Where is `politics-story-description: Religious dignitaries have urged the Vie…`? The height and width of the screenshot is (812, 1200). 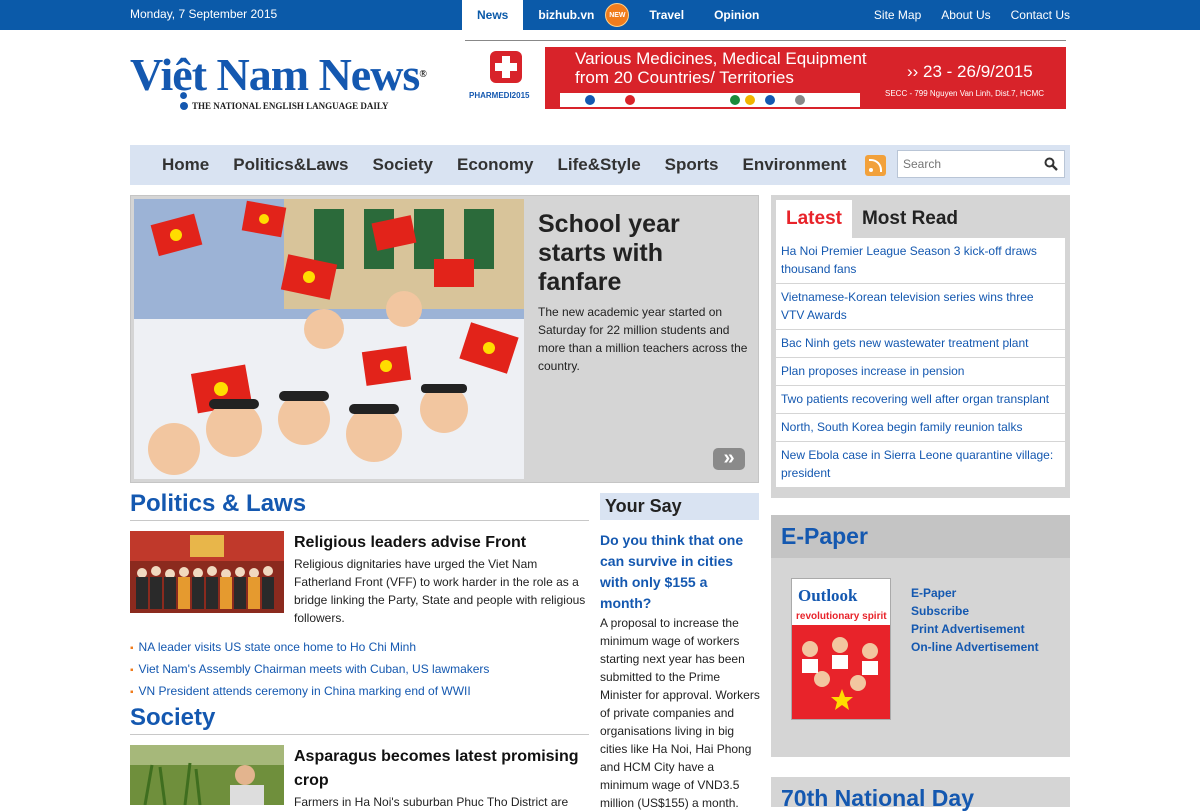 politics-story-description: Religious dignitaries have urged the Vie… is located at coordinates (440, 591).